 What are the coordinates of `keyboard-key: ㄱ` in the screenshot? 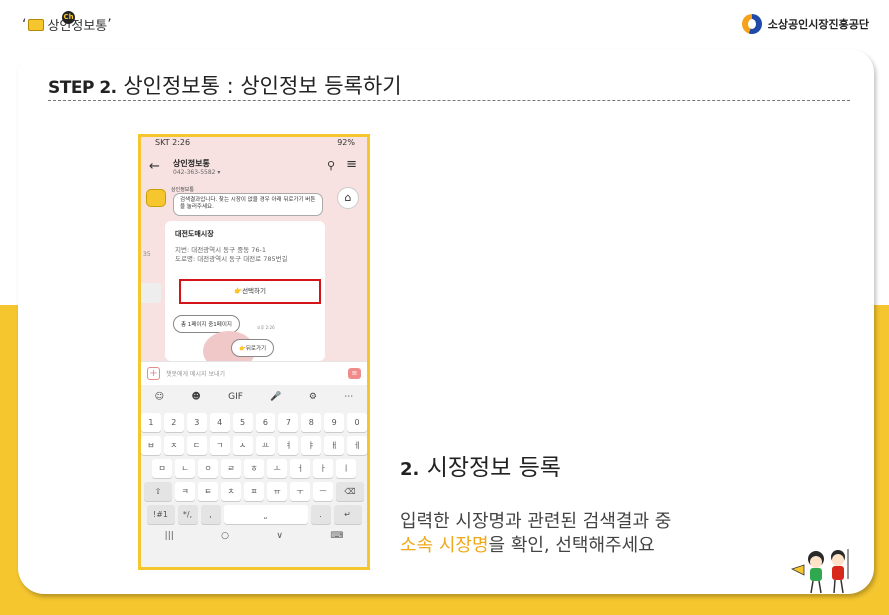 It's located at (219, 445).